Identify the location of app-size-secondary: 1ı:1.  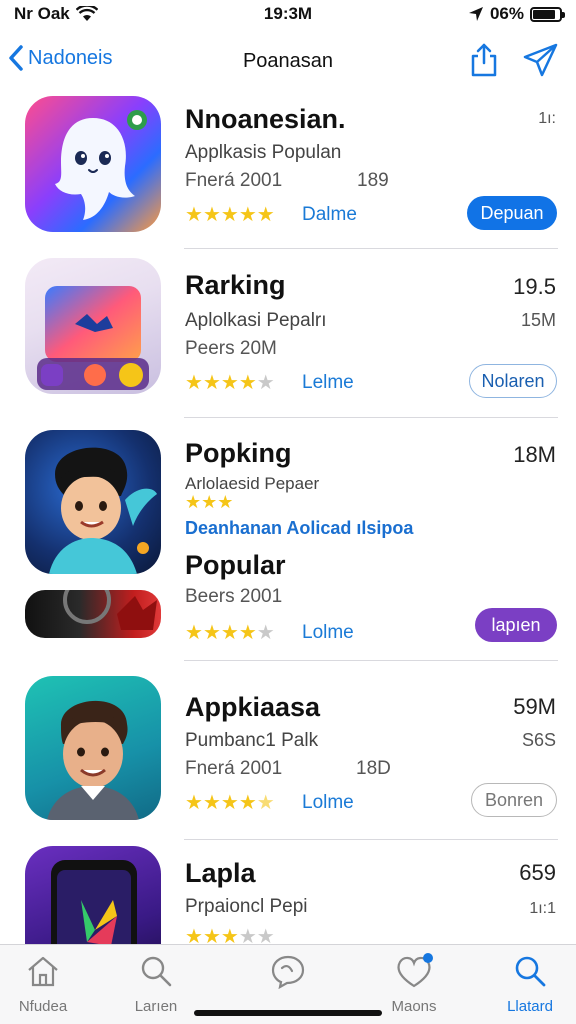
(542, 908).